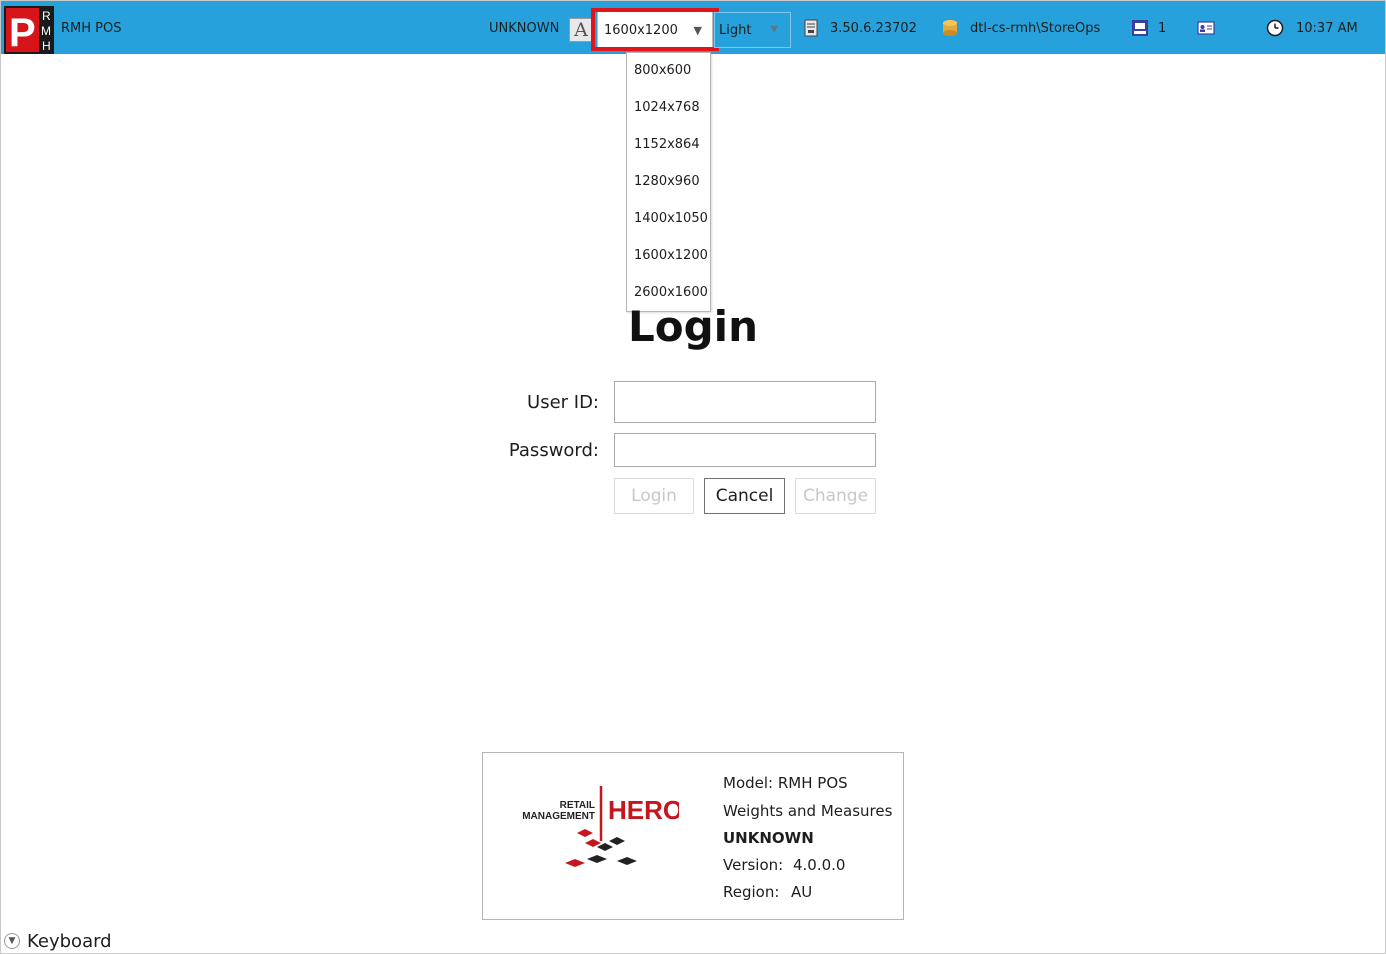  I want to click on highlight-box, so click(655, 29).